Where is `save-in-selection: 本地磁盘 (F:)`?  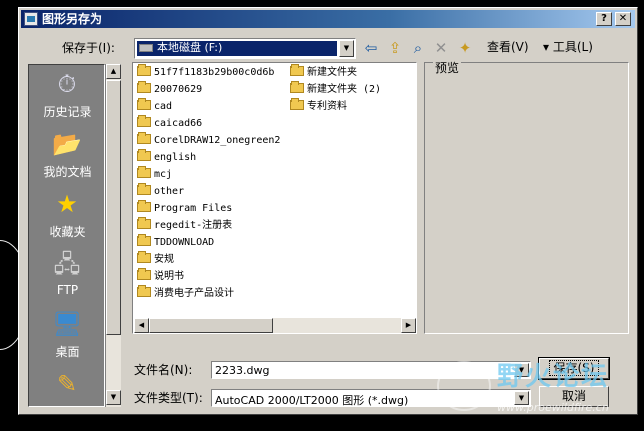
save-in-selection: 本地磁盘 (F:) is located at coordinates (237, 48).